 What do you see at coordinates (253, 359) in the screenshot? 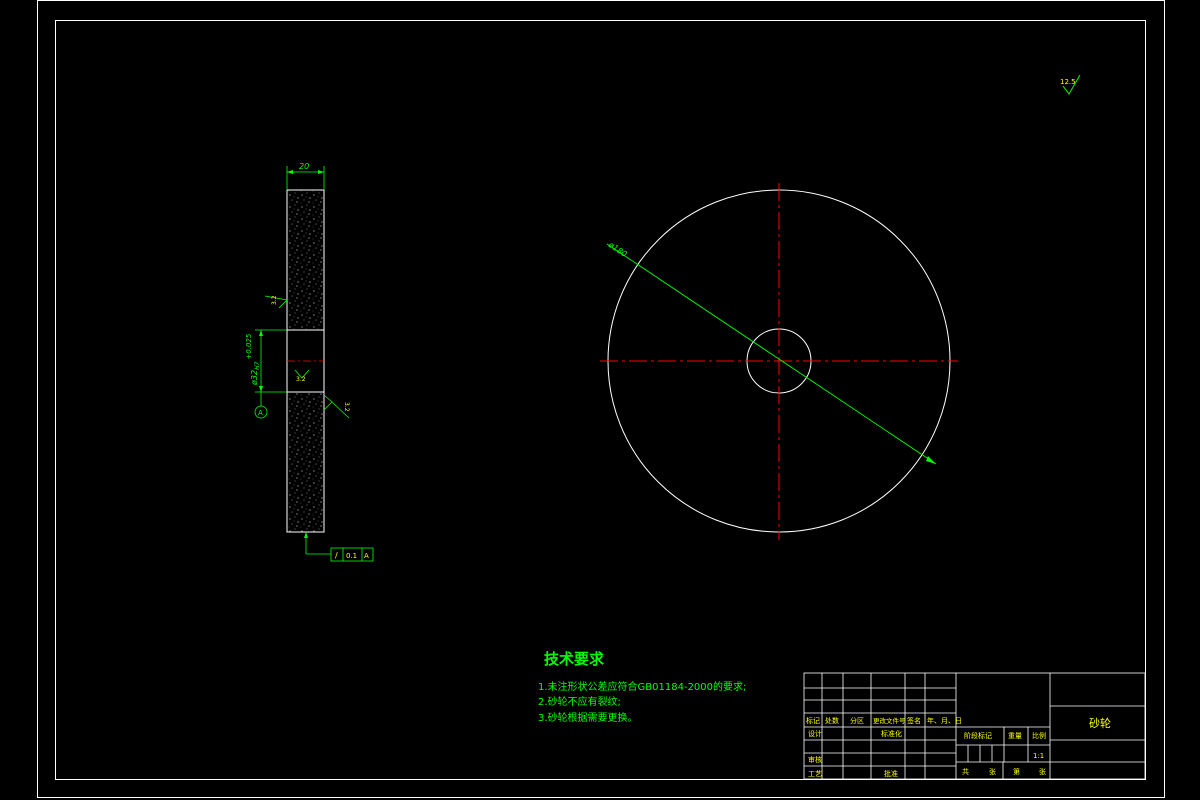
I see `bore-dimension: ø32H7+0.025` at bounding box center [253, 359].